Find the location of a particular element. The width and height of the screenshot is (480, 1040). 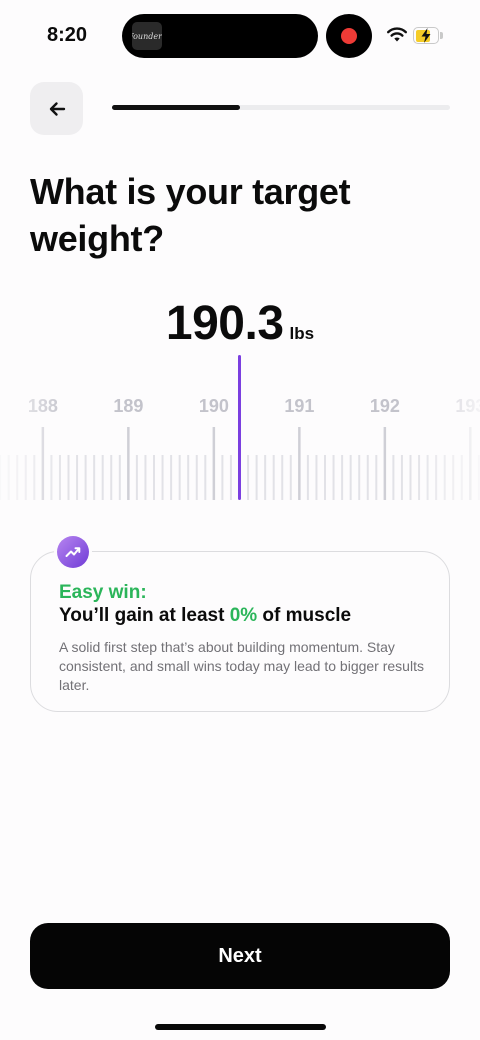

record-dot-icon is located at coordinates (349, 36).